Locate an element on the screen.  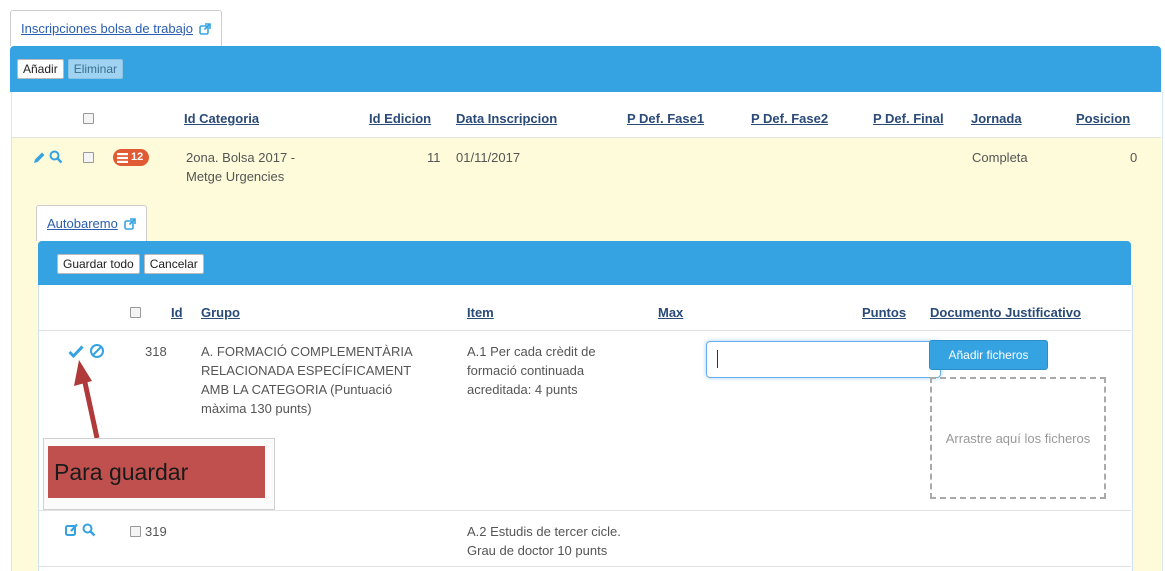
inner-toolbar: Guardar todo Cancelar is located at coordinates (584, 263).